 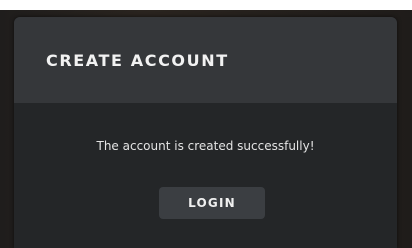 What do you see at coordinates (212, 203) in the screenshot?
I see `login-button: LOGIN` at bounding box center [212, 203].